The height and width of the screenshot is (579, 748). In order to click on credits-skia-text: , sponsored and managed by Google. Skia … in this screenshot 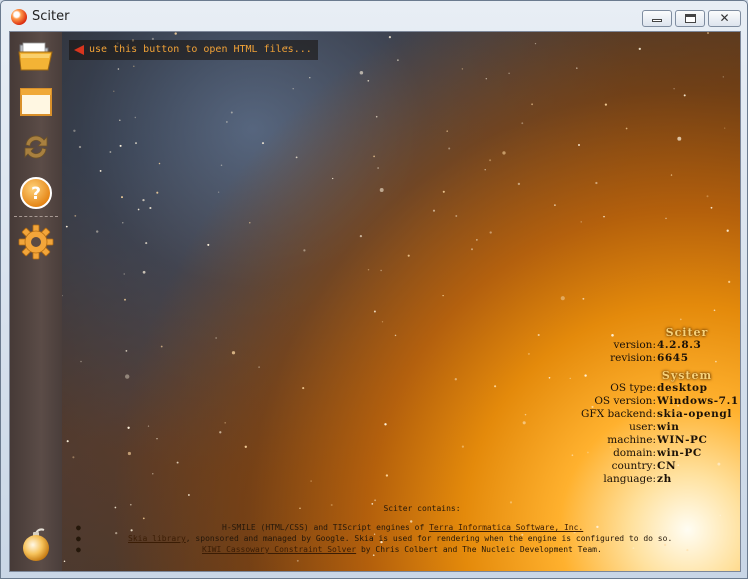, I will do `click(429, 538)`.